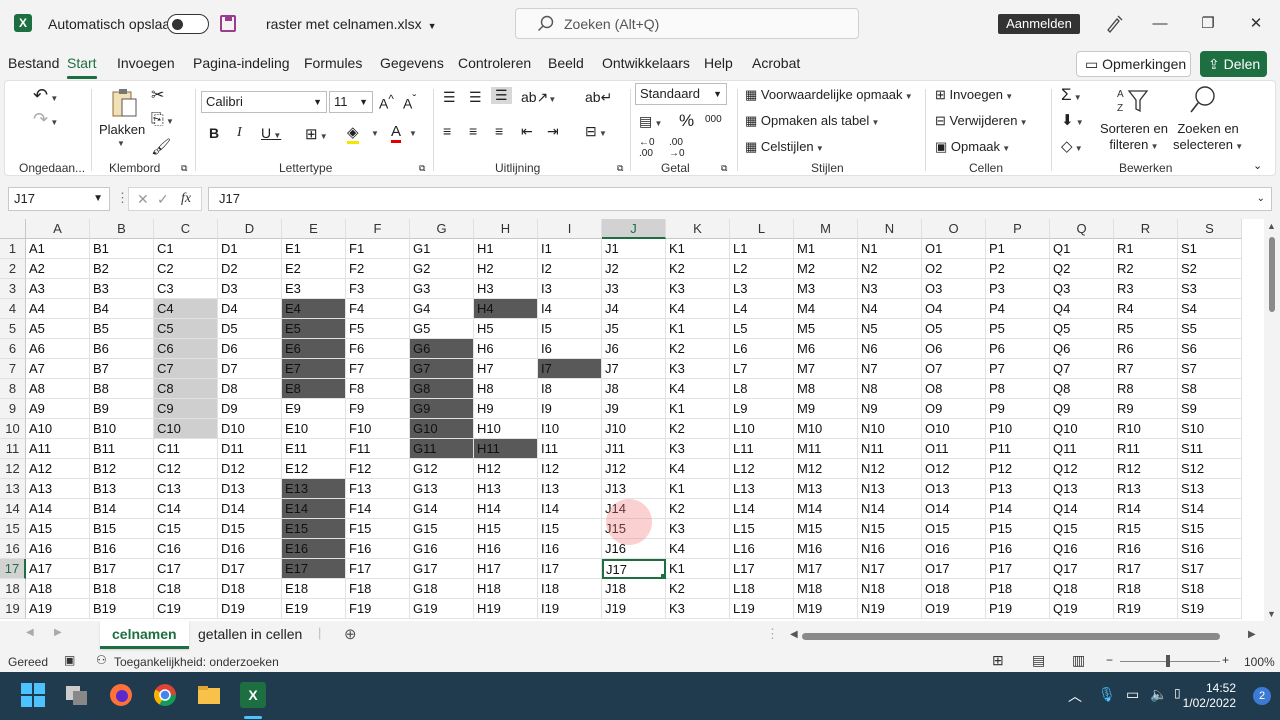 This screenshot has height=720, width=1280. What do you see at coordinates (442, 489) in the screenshot?
I see `cell-g13: G13` at bounding box center [442, 489].